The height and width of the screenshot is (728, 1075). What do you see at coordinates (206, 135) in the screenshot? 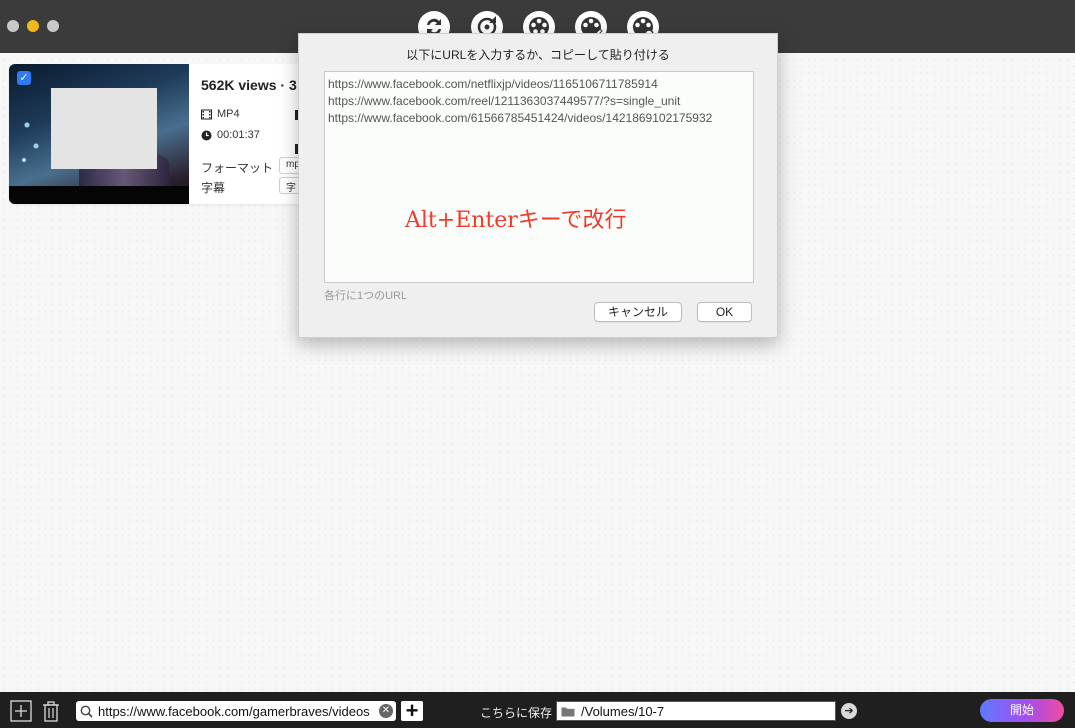
I see `clock-icon` at bounding box center [206, 135].